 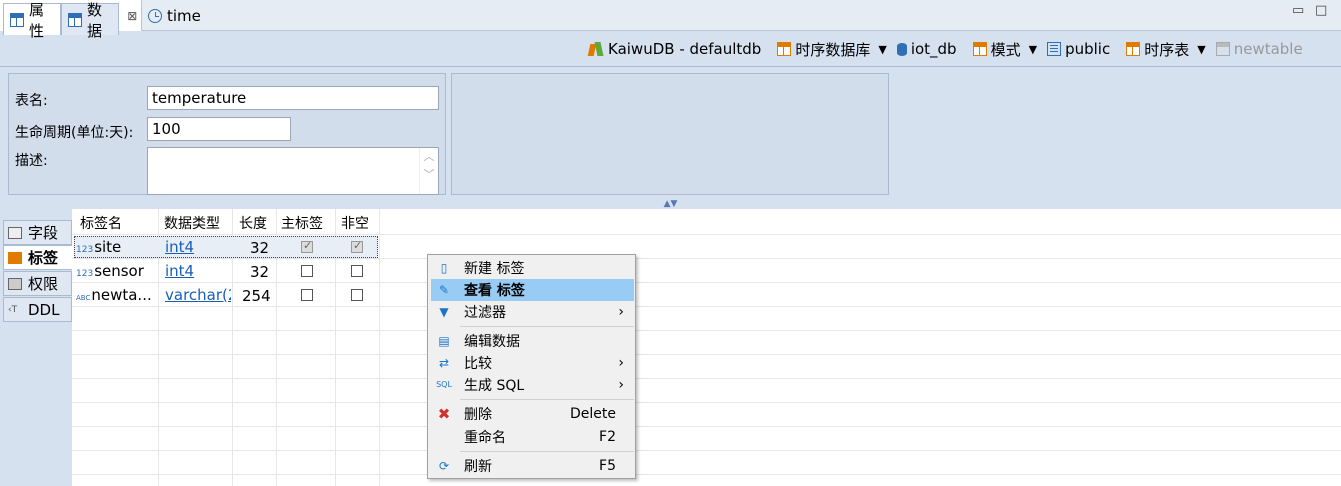 What do you see at coordinates (485, 438) in the screenshot?
I see `menu-label: 重命名` at bounding box center [485, 438].